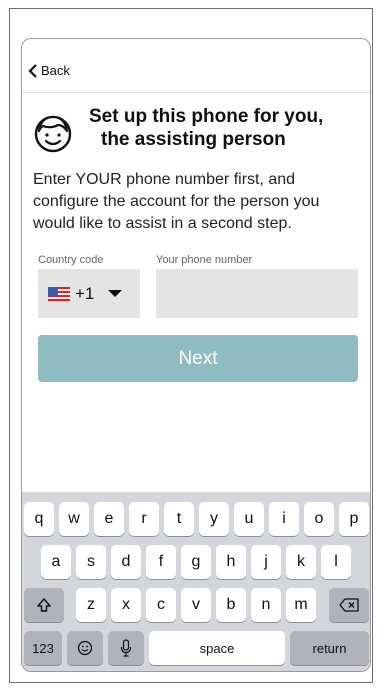 This screenshot has width=382, height=689. I want to click on navigation-bar: Back, so click(196, 66).